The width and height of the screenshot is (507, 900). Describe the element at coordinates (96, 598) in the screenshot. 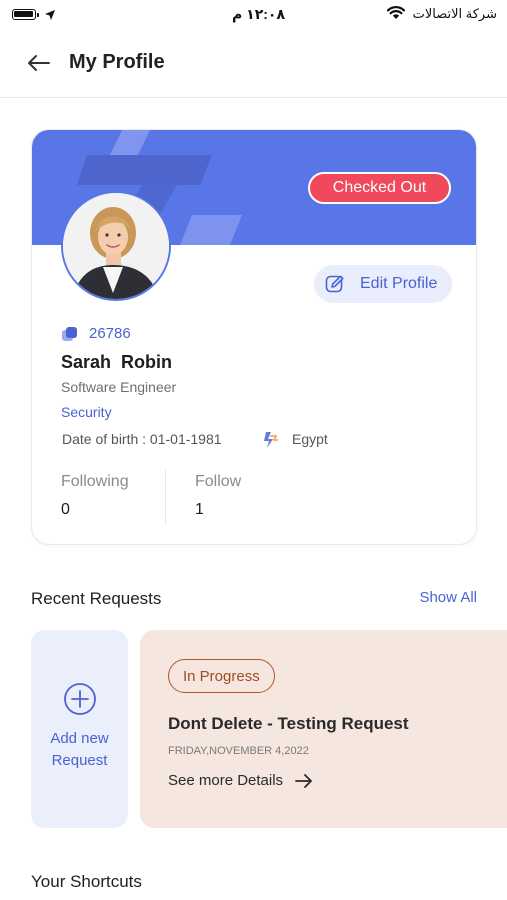

I see `recent-requests-title: Recent Requests` at that location.